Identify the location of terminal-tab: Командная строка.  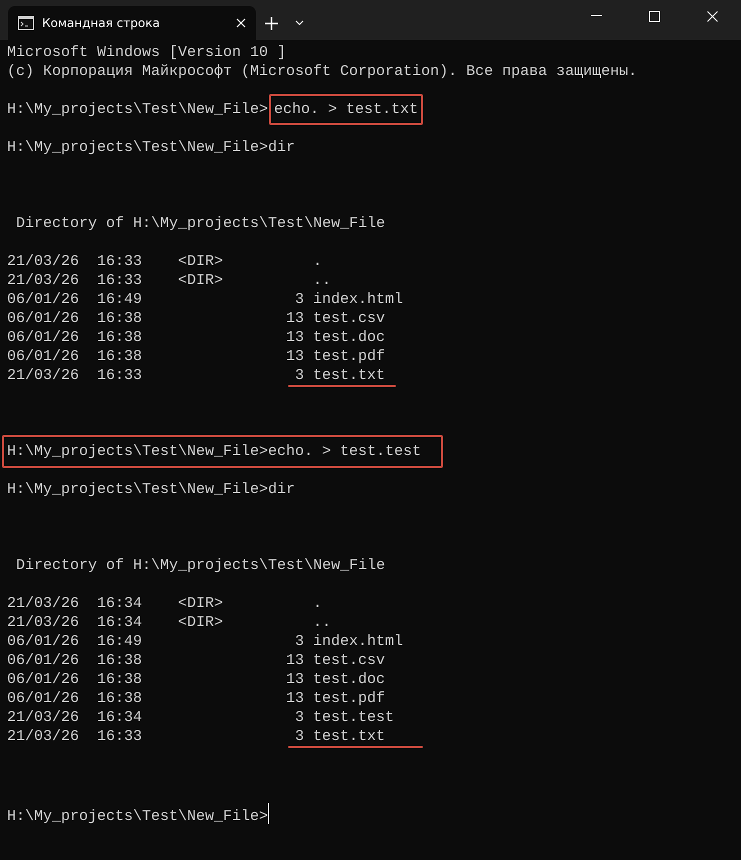
(132, 23).